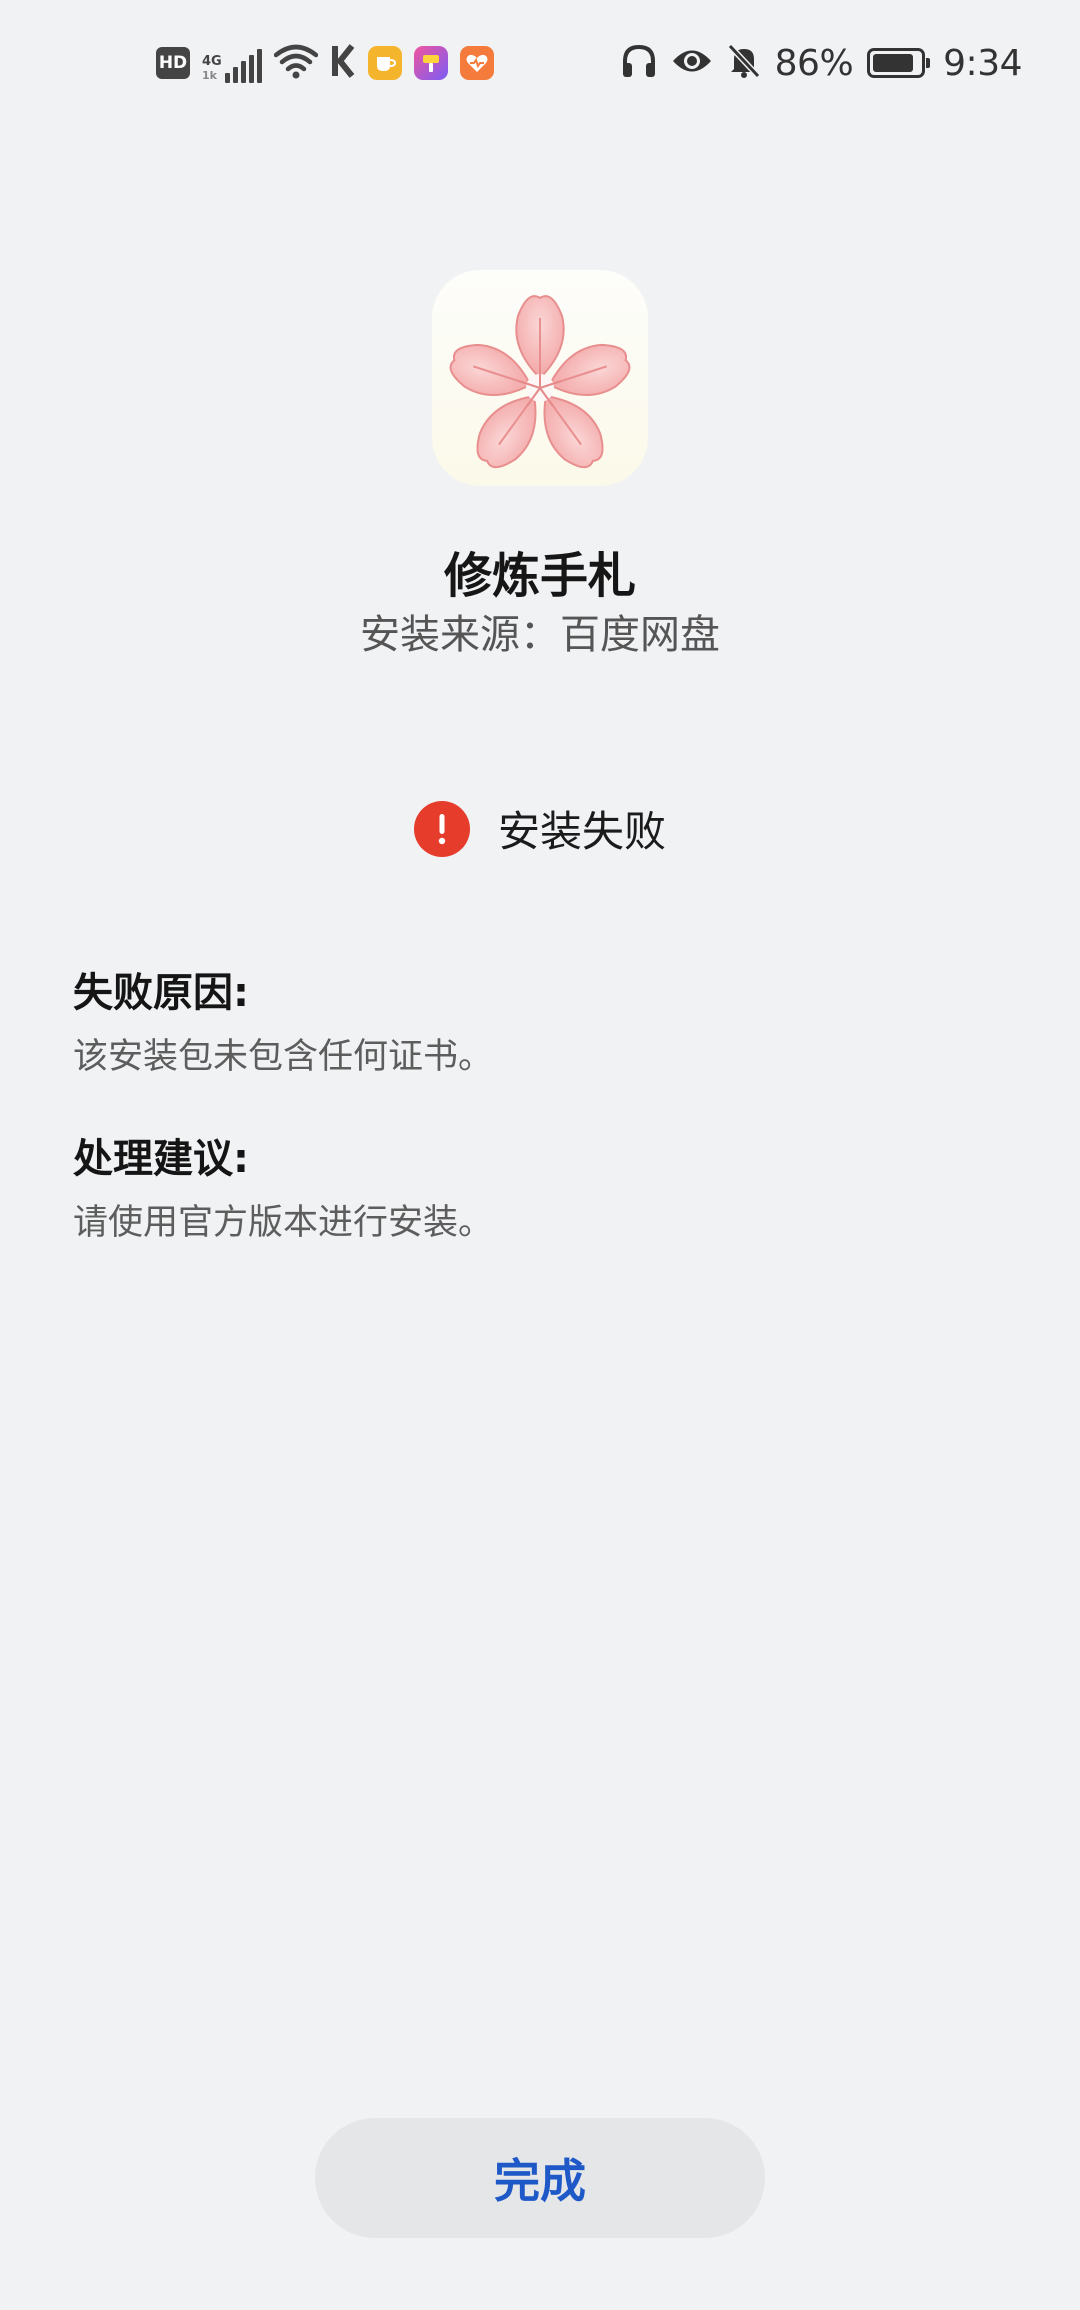  What do you see at coordinates (540, 635) in the screenshot?
I see `install-source: 安装来源：百度网盘` at bounding box center [540, 635].